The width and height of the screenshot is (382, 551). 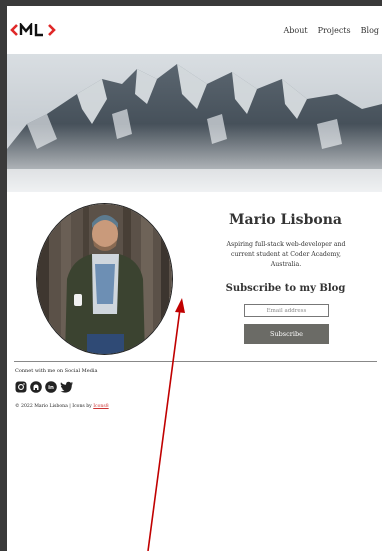 What do you see at coordinates (286, 334) in the screenshot?
I see `subscribe-button: Subscribe` at bounding box center [286, 334].